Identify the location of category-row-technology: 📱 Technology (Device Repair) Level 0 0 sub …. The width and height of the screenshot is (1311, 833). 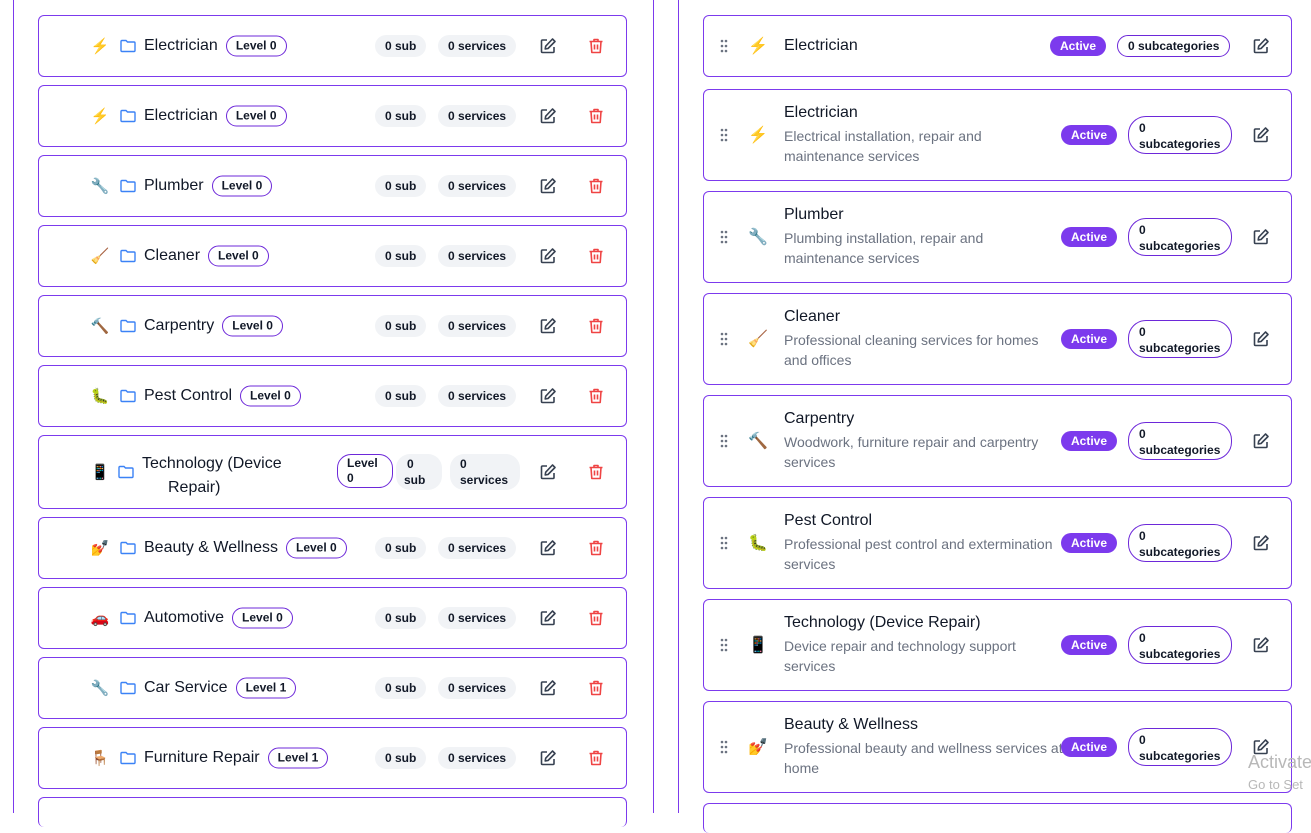
(332, 472).